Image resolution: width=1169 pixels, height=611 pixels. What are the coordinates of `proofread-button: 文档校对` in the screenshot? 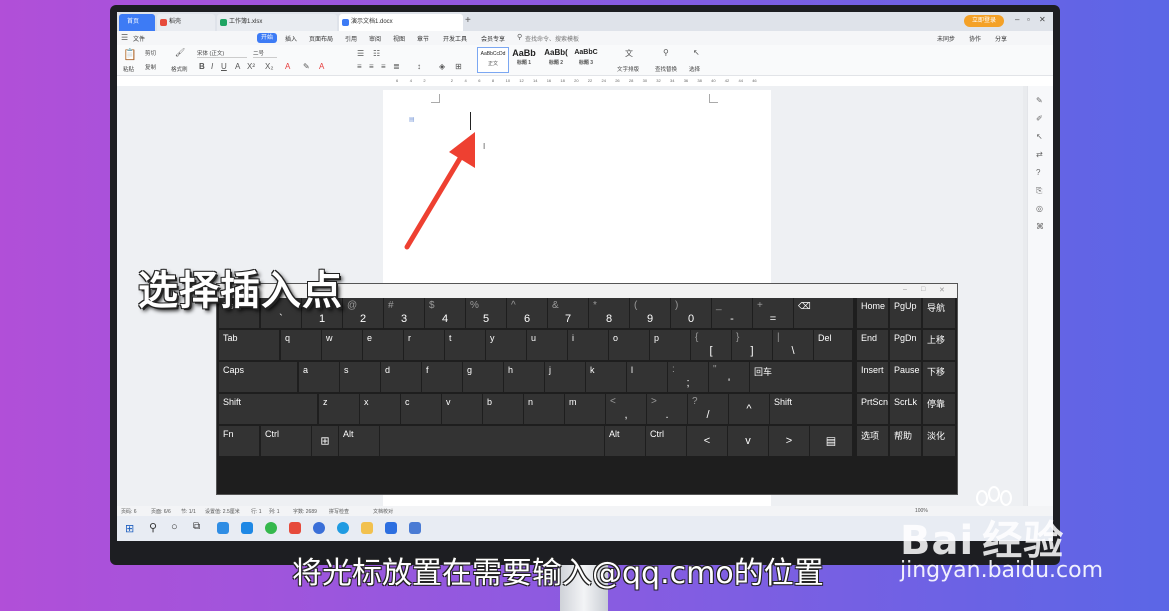 It's located at (383, 511).